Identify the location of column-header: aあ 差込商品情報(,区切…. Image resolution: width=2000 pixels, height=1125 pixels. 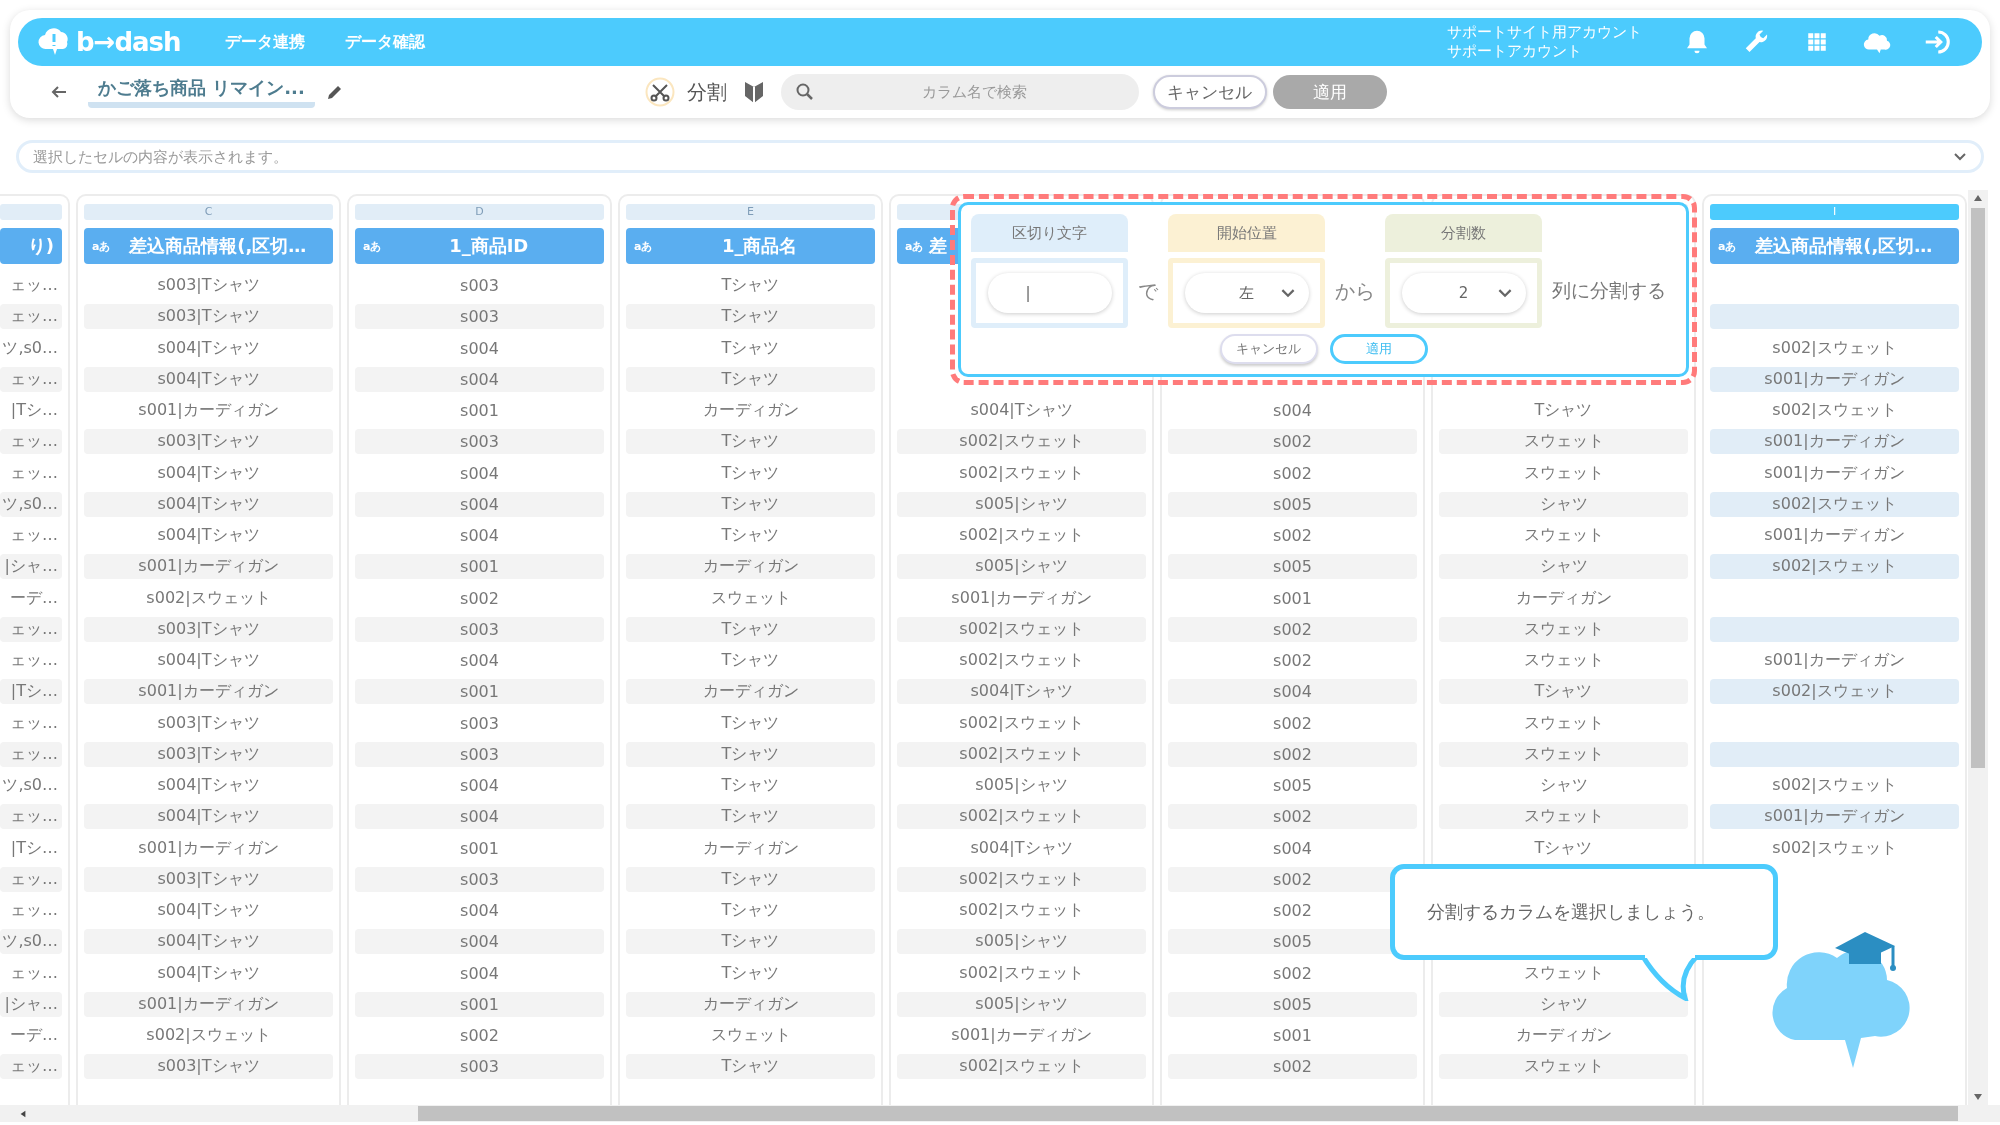
(1834, 246).